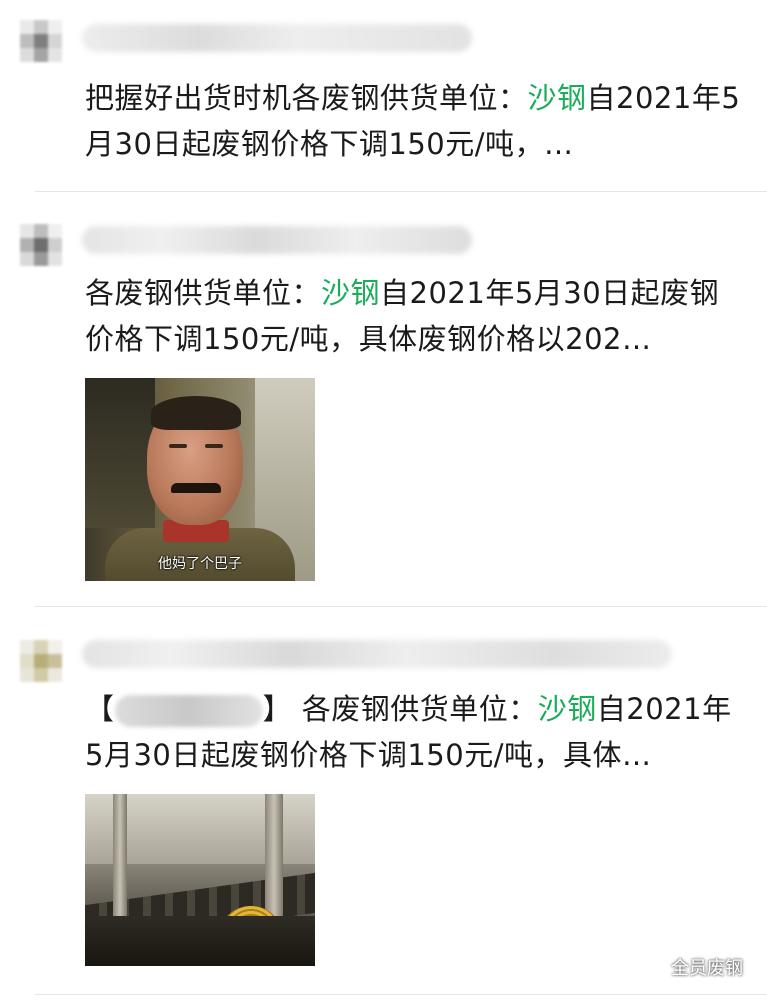  Describe the element at coordinates (100, 709) in the screenshot. I see `bracket-open: 【` at that location.